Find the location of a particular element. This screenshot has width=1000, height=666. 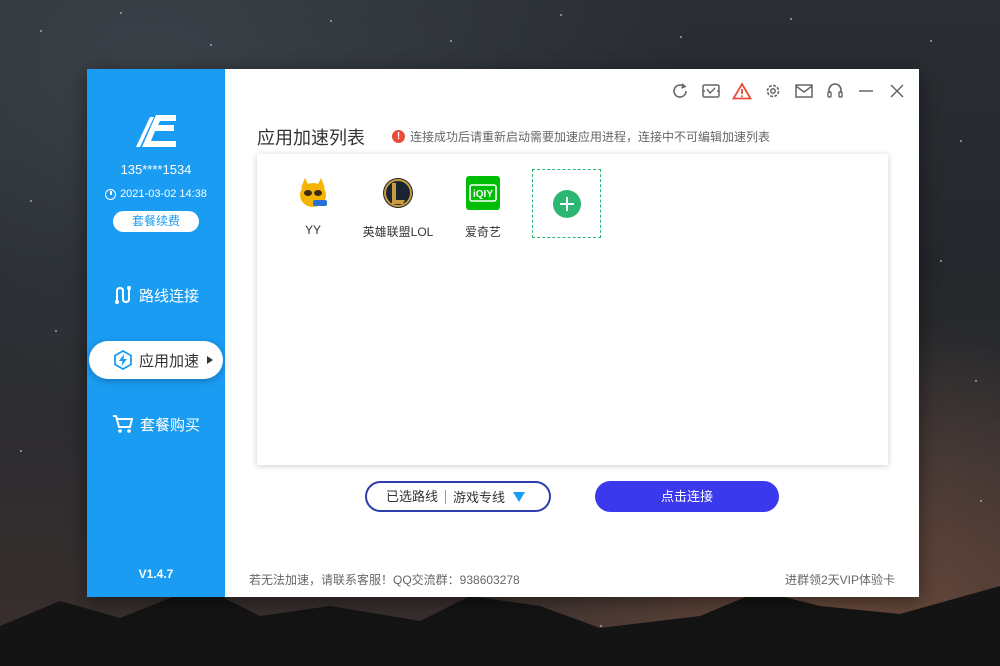

nav-route-connect: 路线连接 is located at coordinates (156, 295).